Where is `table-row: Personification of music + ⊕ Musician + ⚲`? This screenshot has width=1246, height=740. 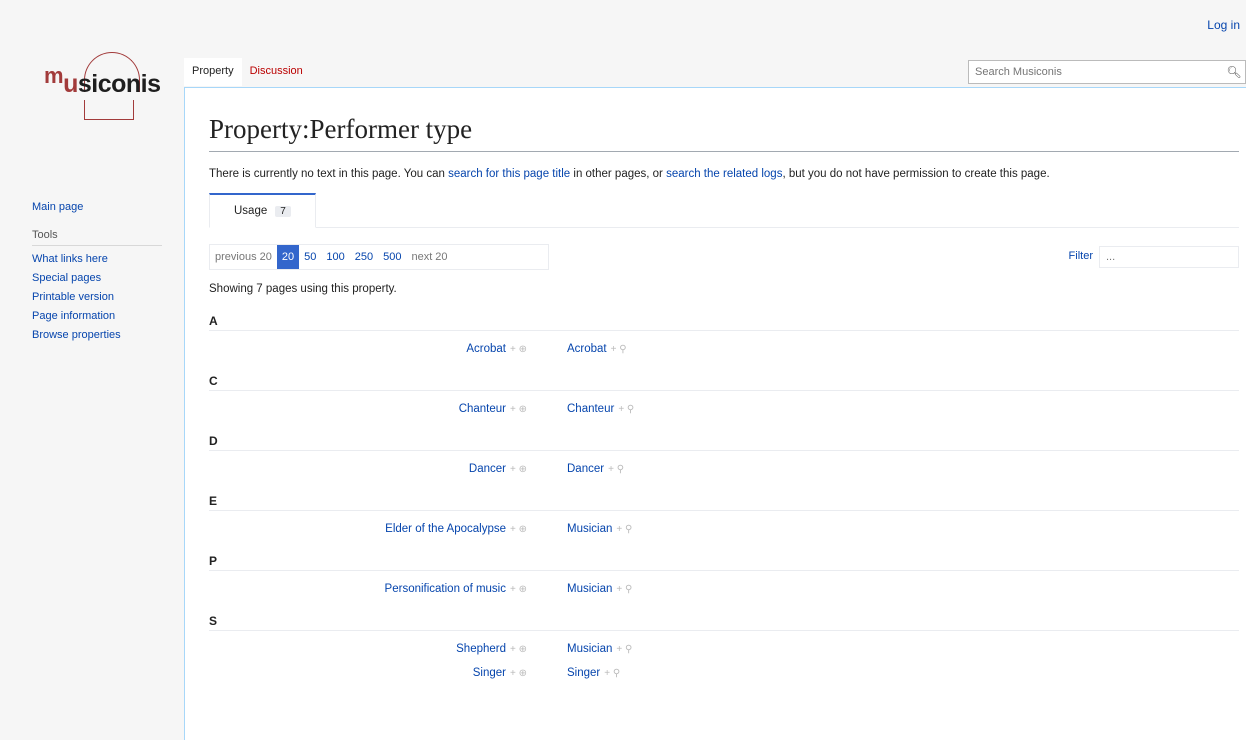 table-row: Personification of music + ⊕ Musician + ⚲ is located at coordinates (724, 589).